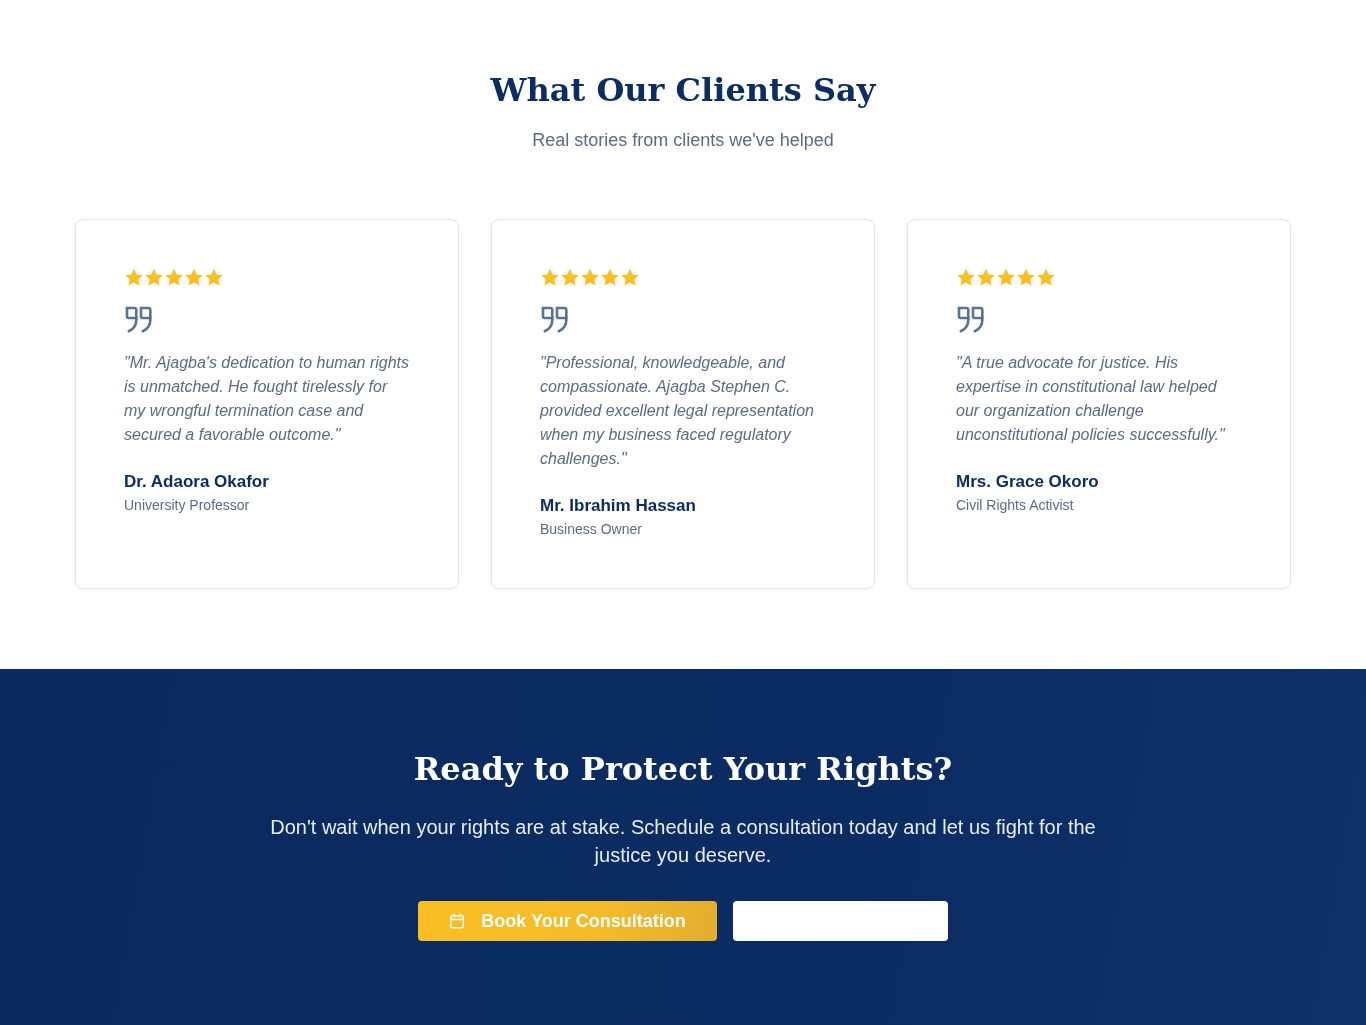 The image size is (1366, 1025). What do you see at coordinates (1027, 482) in the screenshot?
I see `client-name: Mrs. Grace Okoro` at bounding box center [1027, 482].